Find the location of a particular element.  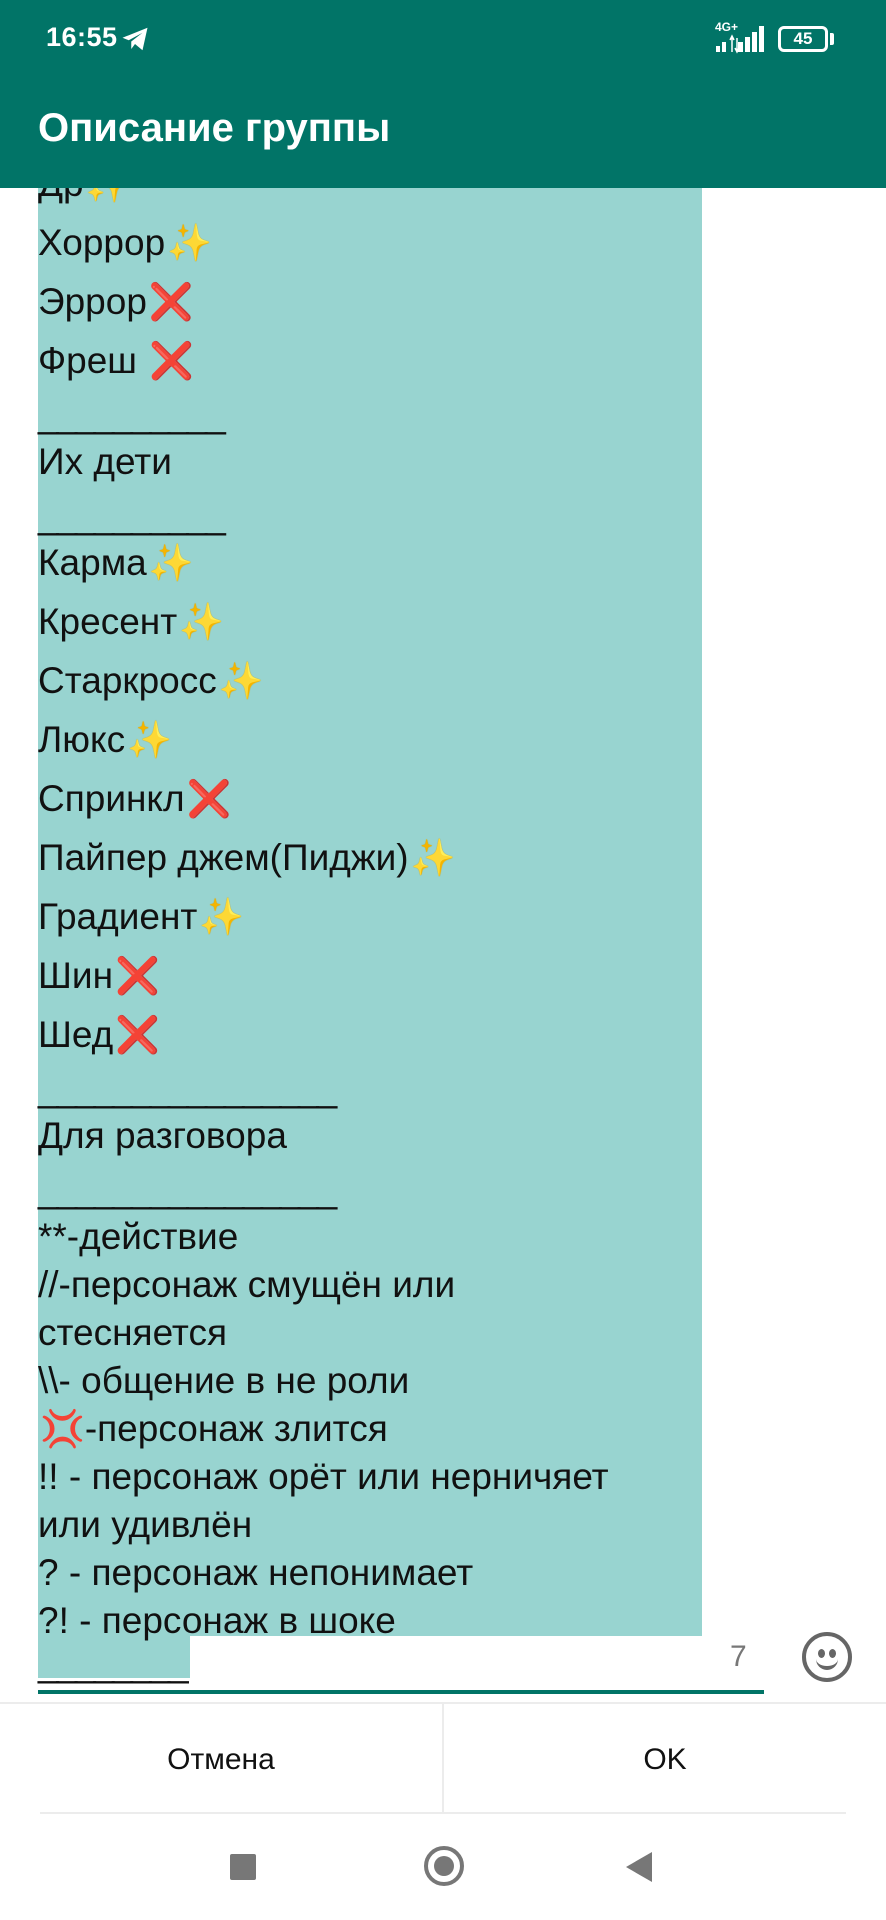

line-text: Эррор is located at coordinates (92, 301).